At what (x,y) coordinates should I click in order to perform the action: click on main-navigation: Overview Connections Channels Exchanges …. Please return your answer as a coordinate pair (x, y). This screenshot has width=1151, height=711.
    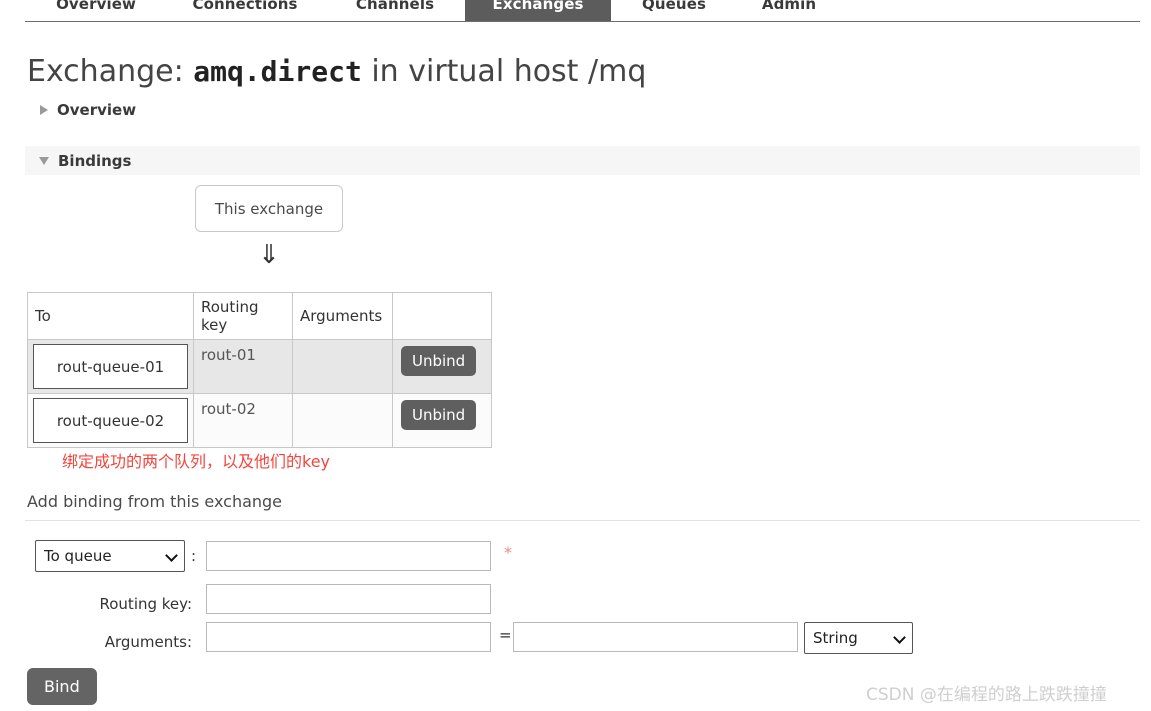
    Looking at the image, I should click on (575, 11).